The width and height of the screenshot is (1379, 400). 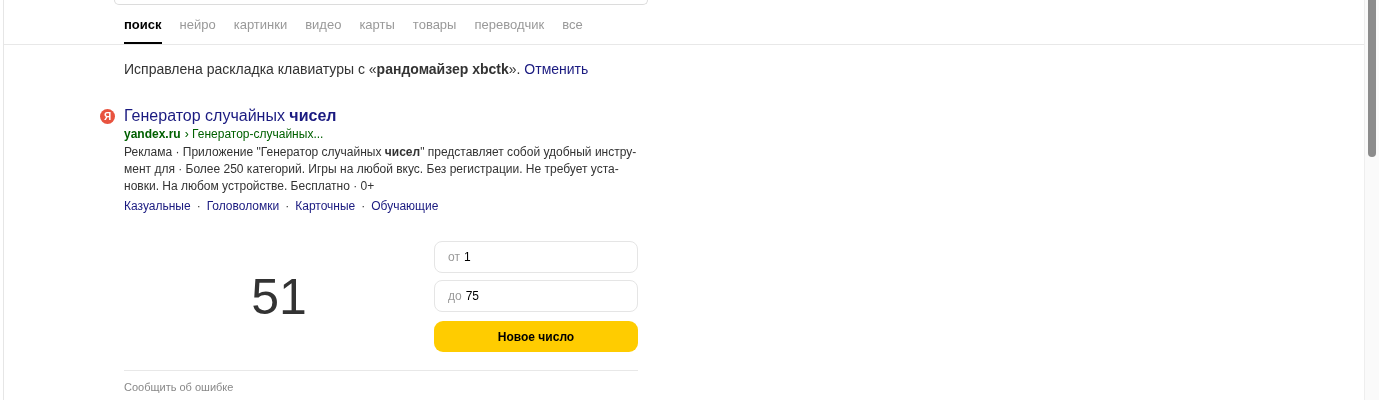 What do you see at coordinates (279, 296) in the screenshot?
I see `random-number: 51` at bounding box center [279, 296].